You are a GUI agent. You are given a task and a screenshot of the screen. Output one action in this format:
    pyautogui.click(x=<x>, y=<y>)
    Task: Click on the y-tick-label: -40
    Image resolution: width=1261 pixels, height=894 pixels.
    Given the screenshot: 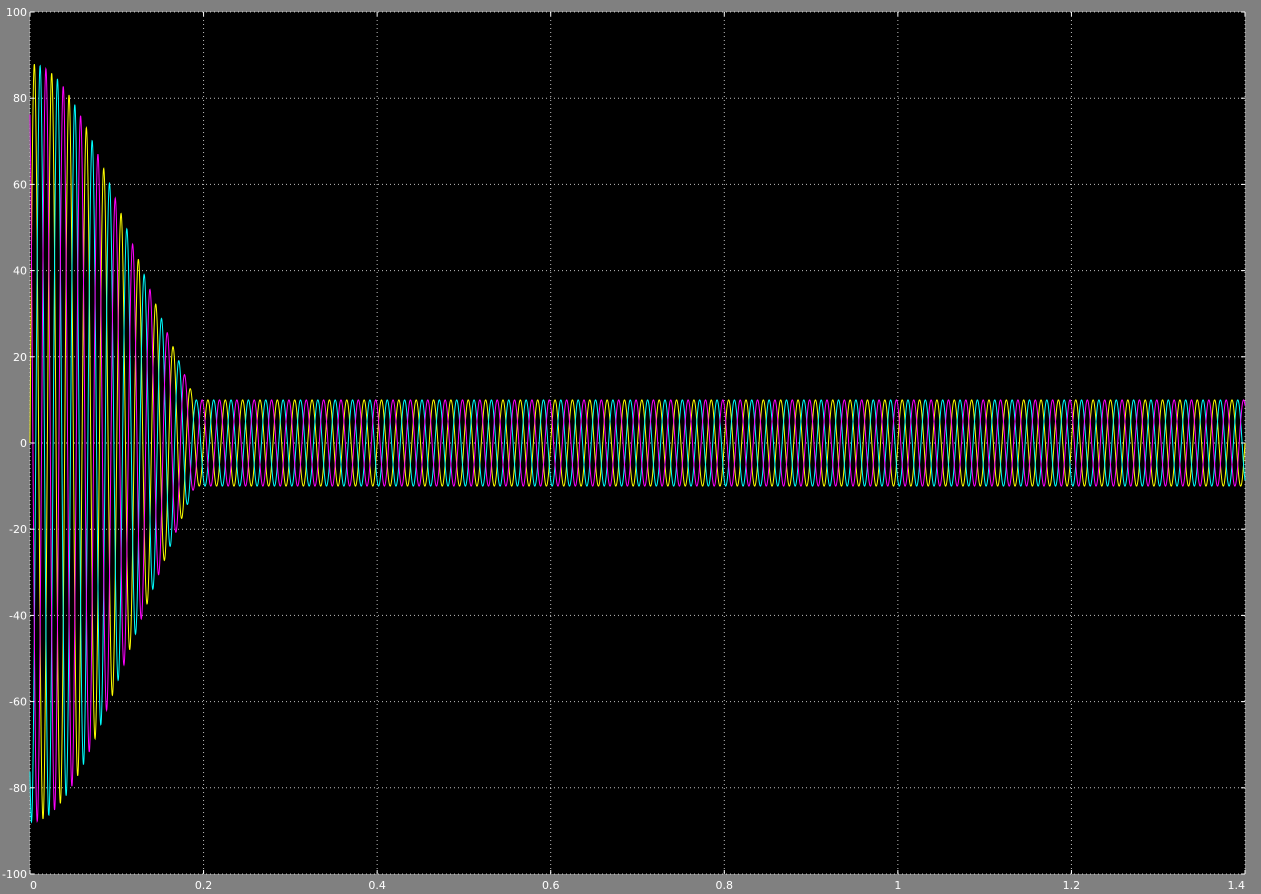 What is the action you would take?
    pyautogui.click(x=18, y=615)
    